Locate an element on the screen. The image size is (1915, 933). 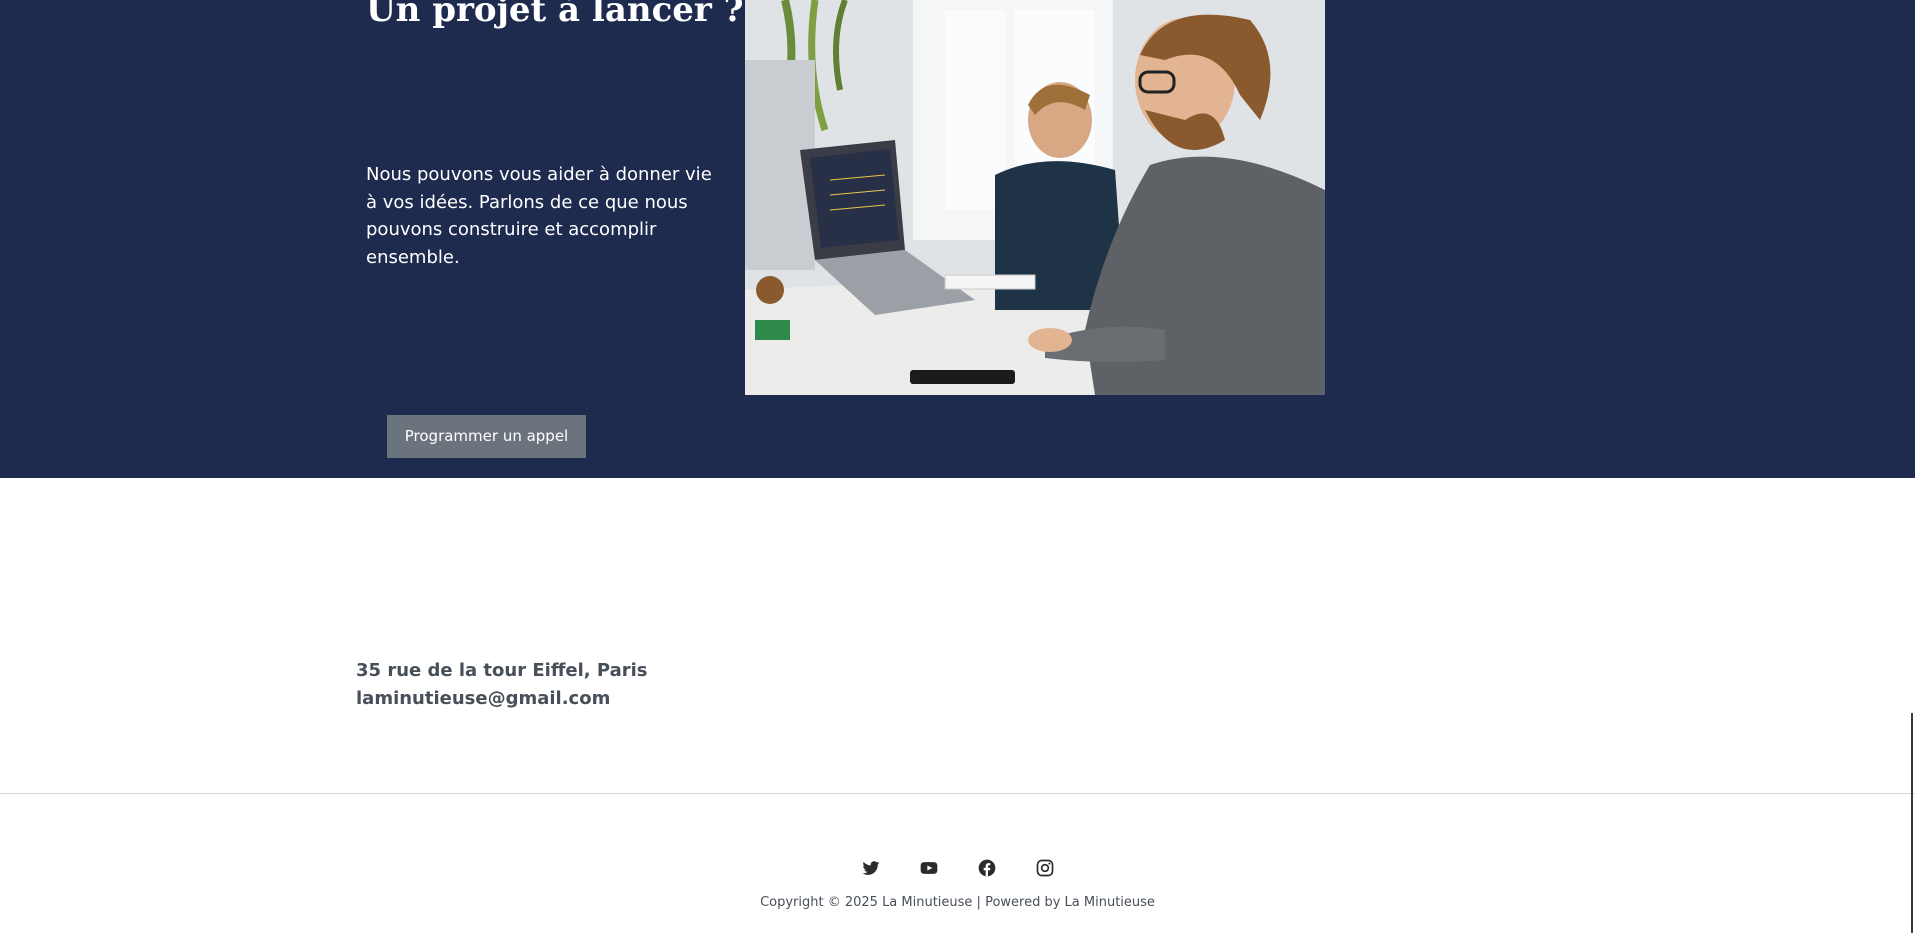
youtube-link is located at coordinates (929, 868).